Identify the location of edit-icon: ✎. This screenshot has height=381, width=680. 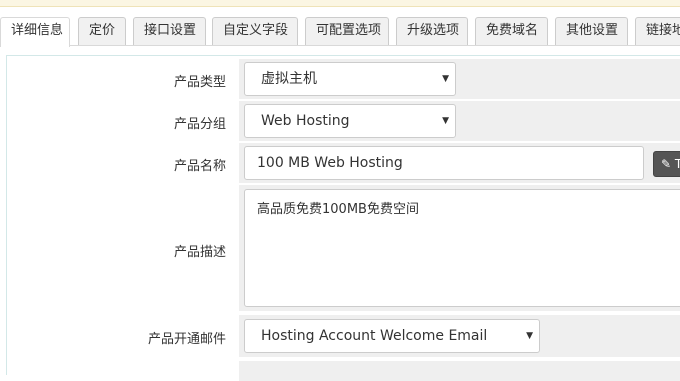
(666, 164).